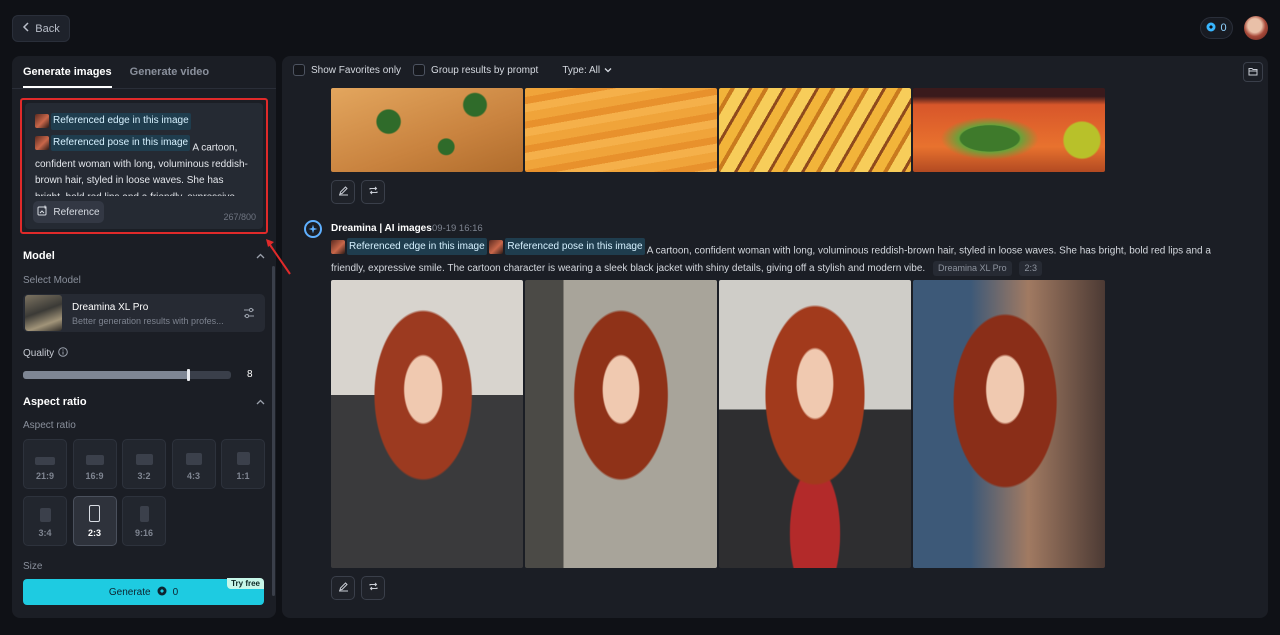 Image resolution: width=1280 pixels, height=635 pixels. I want to click on info-icon, so click(63, 353).